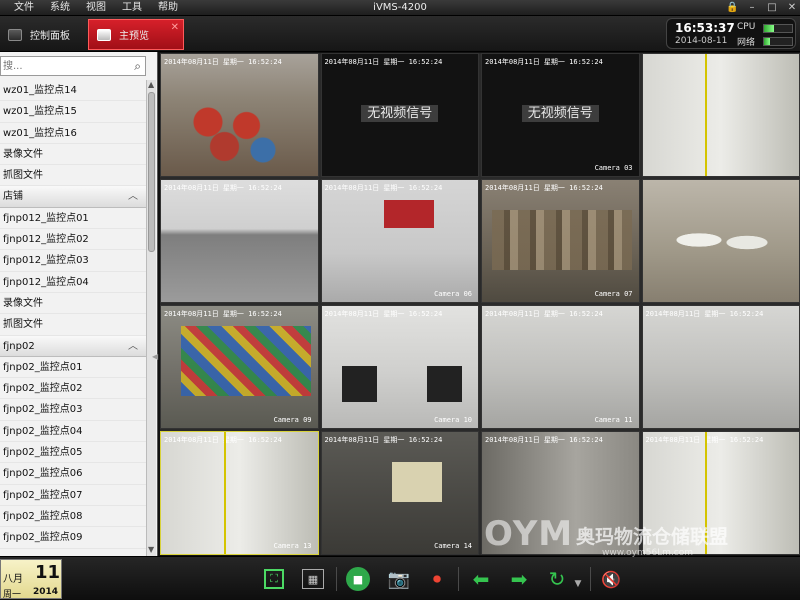 This screenshot has height=600, width=800. What do you see at coordinates (151, 549) in the screenshot?
I see `scroll-down-icon: ▼` at bounding box center [151, 549].